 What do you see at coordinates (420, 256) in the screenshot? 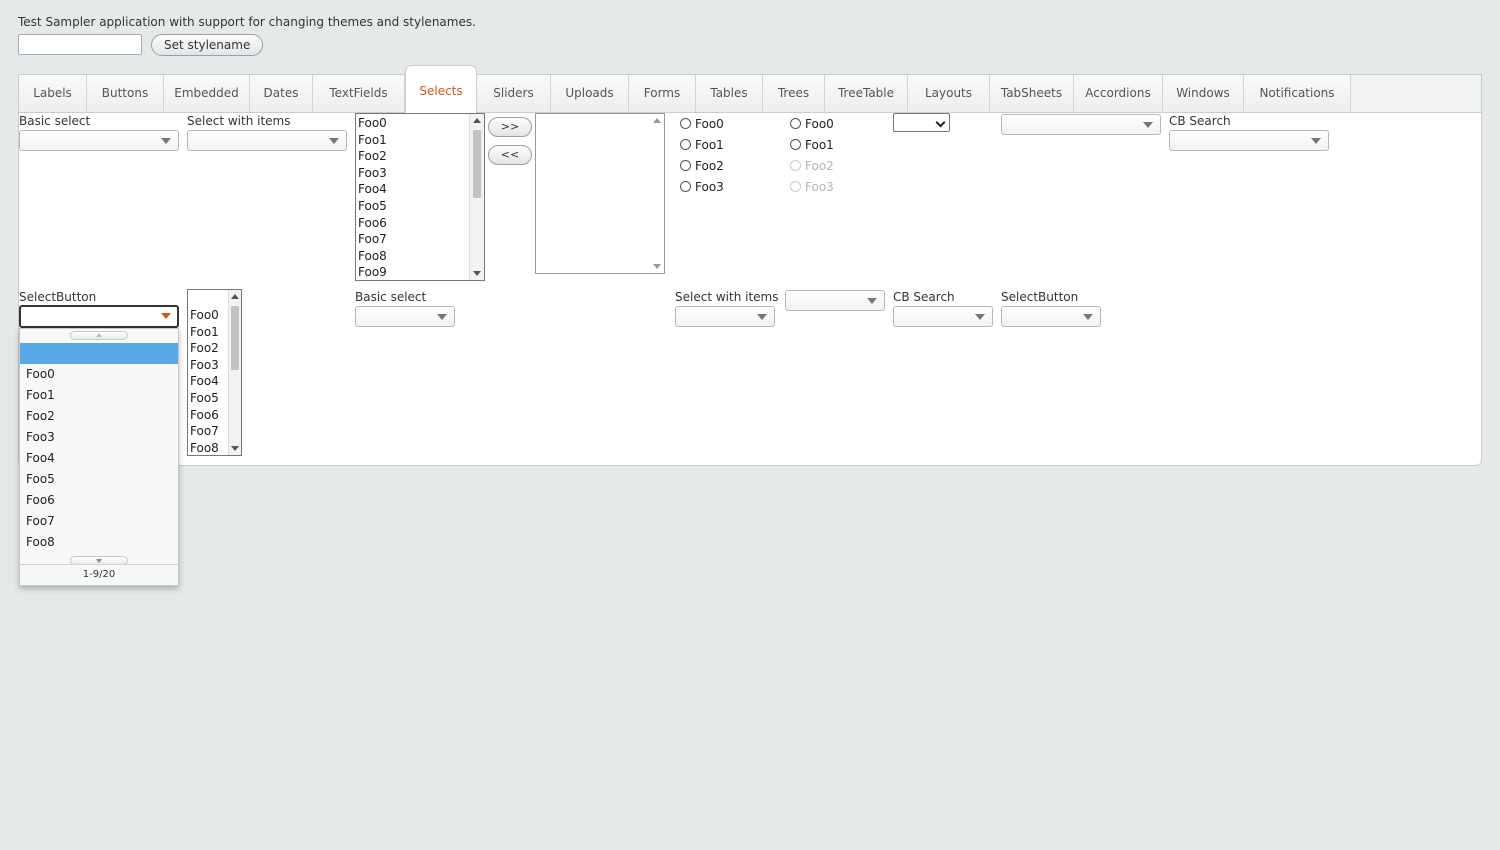
I see `list-item: Foo8` at bounding box center [420, 256].